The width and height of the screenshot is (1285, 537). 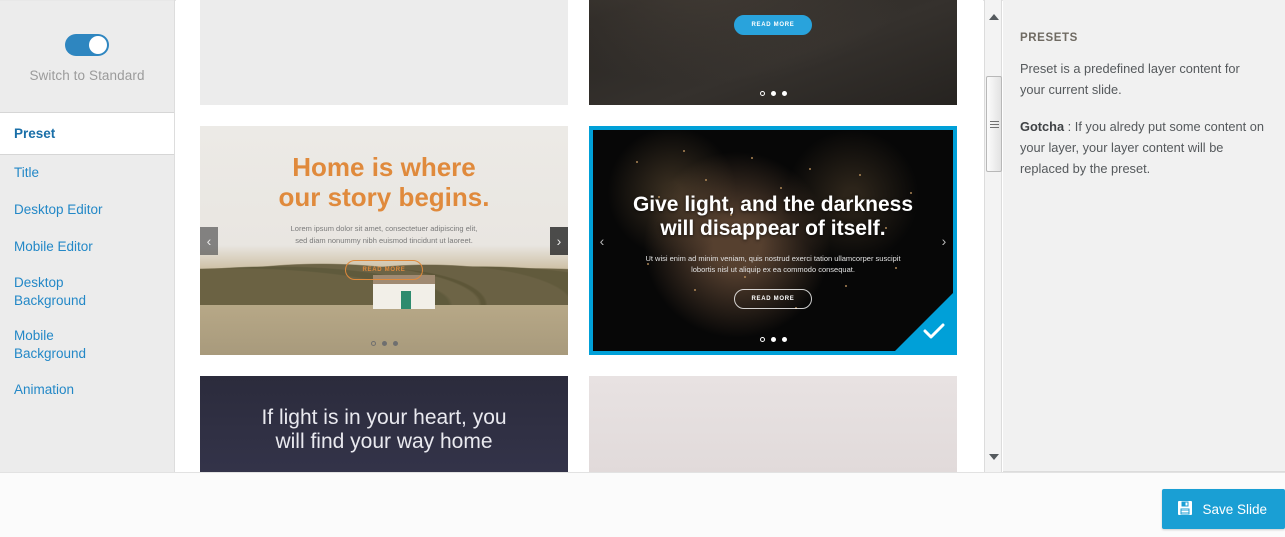 I want to click on save-slide-label: Save Slide, so click(x=1234, y=509).